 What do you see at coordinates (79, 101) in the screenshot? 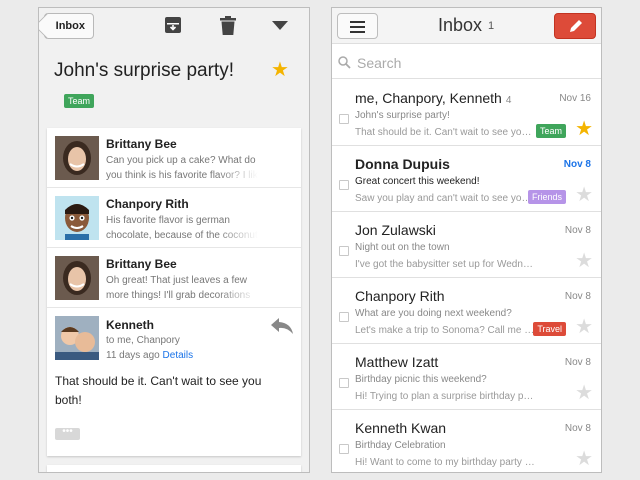
I see `label-team: Team` at bounding box center [79, 101].